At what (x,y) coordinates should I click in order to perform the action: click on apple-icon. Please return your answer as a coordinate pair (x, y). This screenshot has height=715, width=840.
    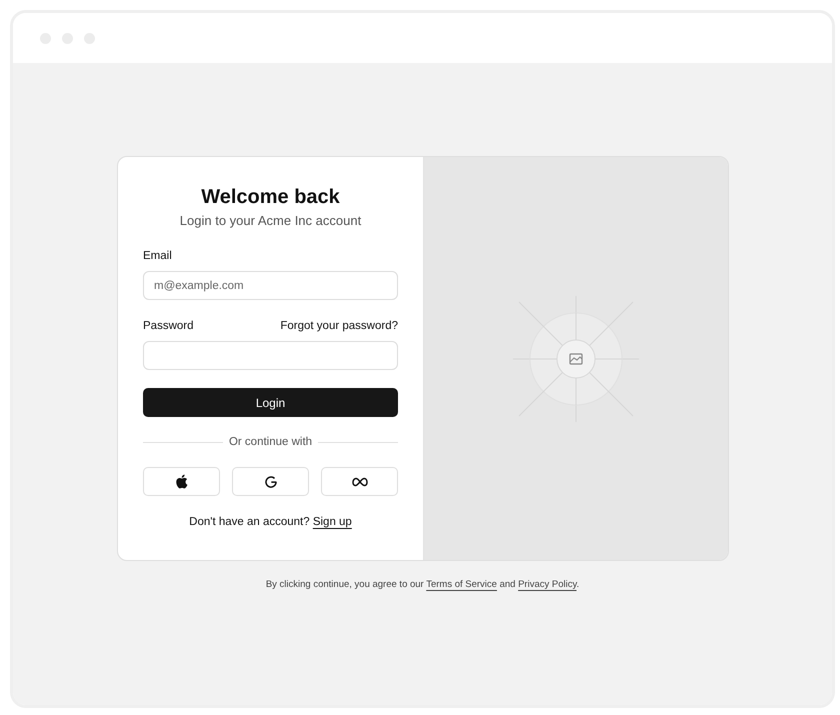
    Looking at the image, I should click on (181, 481).